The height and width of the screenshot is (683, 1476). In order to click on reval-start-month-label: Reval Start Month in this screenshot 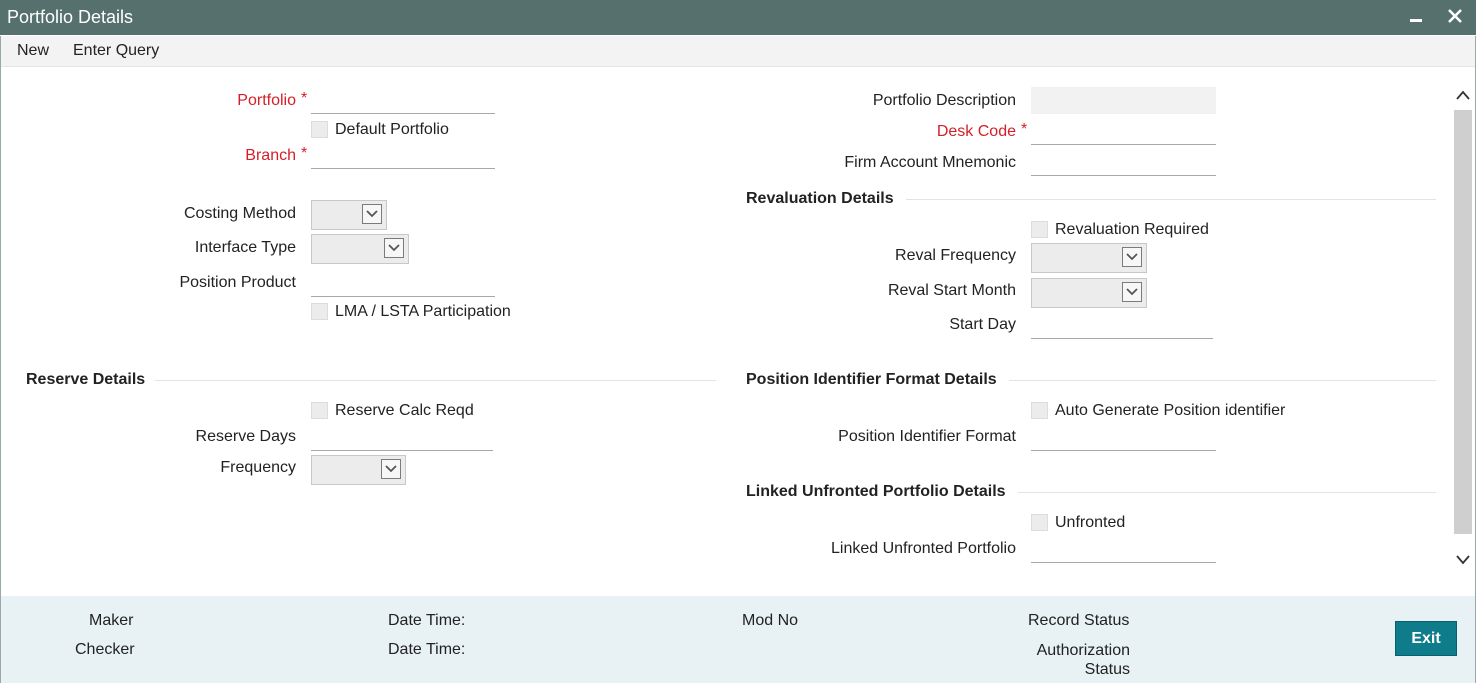, I will do `click(951, 290)`.